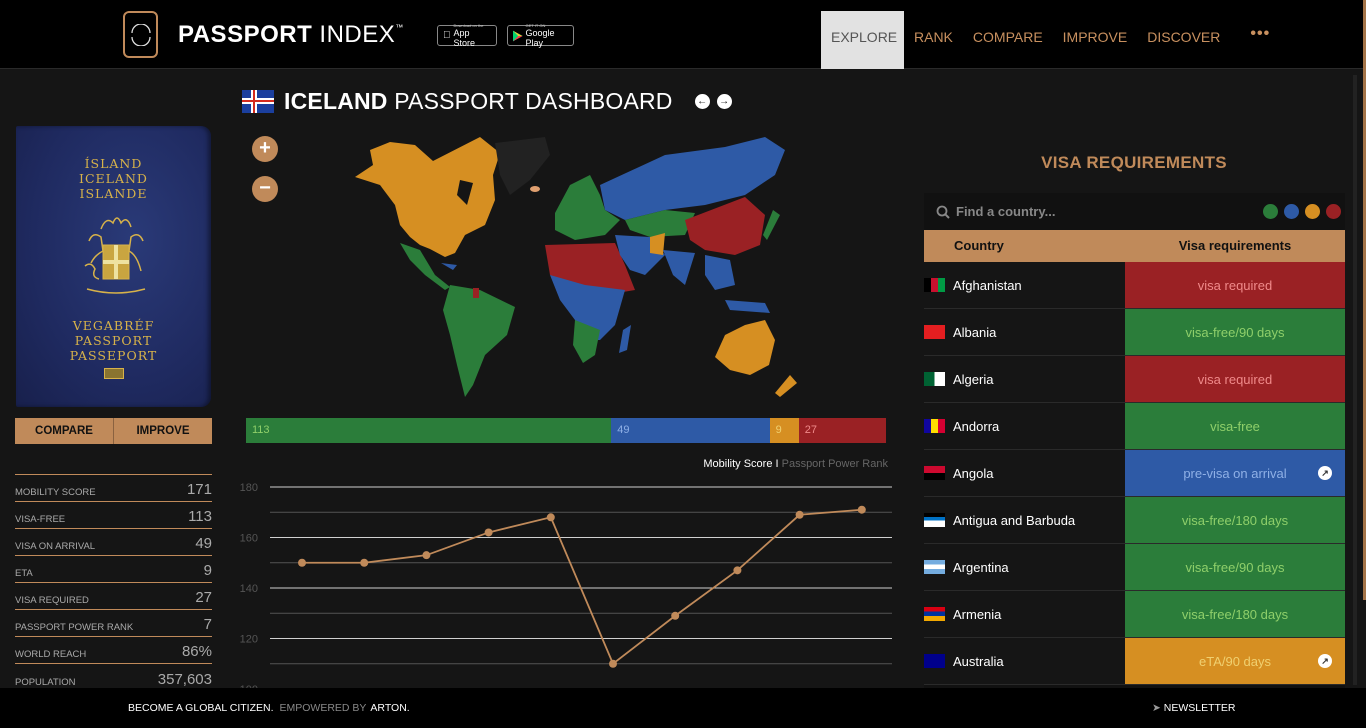  Describe the element at coordinates (1134, 332) in the screenshot. I see `visa-table-row: Albania visa-free/90 days` at that location.